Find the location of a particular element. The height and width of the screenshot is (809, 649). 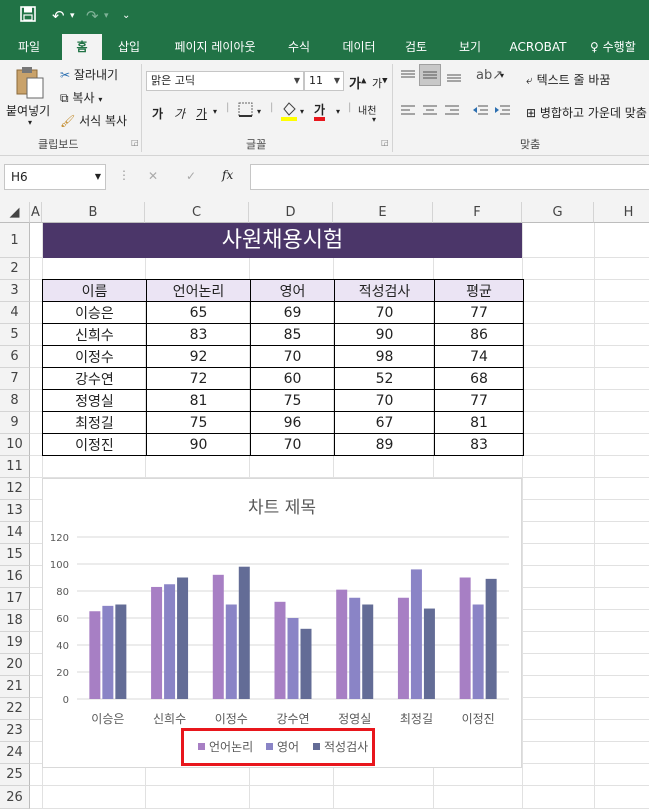

row-header: 8 is located at coordinates (15, 401).